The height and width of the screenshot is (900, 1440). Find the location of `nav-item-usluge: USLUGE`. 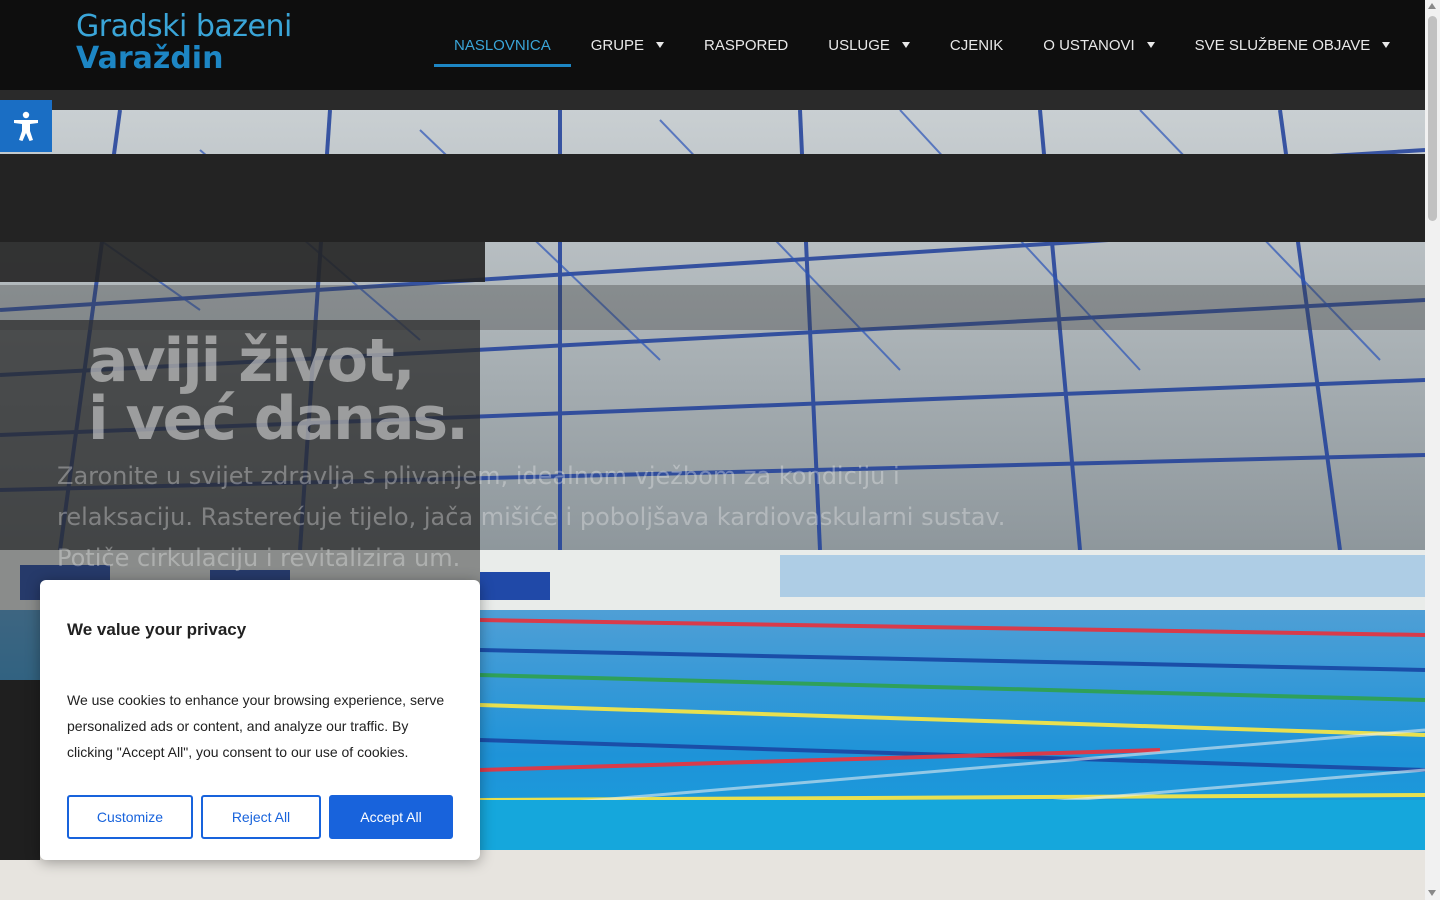

nav-item-usluge: USLUGE is located at coordinates (869, 45).